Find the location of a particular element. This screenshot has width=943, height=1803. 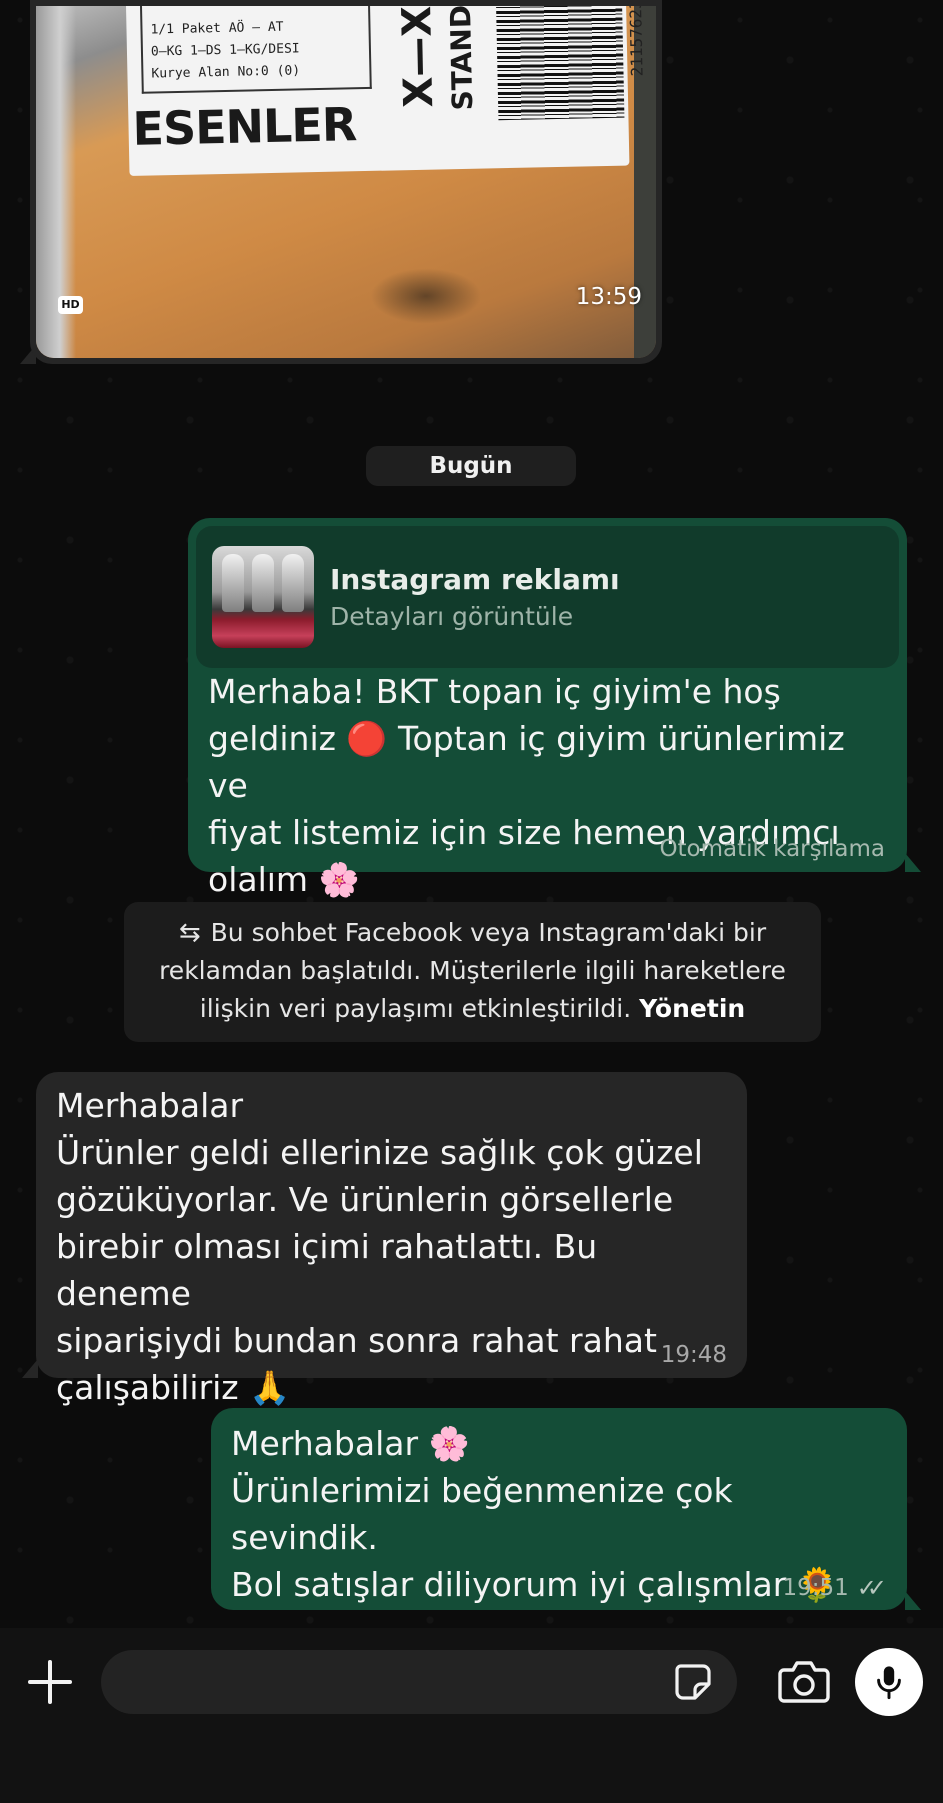

message-meta: 19:51 ✓✓ is located at coordinates (834, 1588).